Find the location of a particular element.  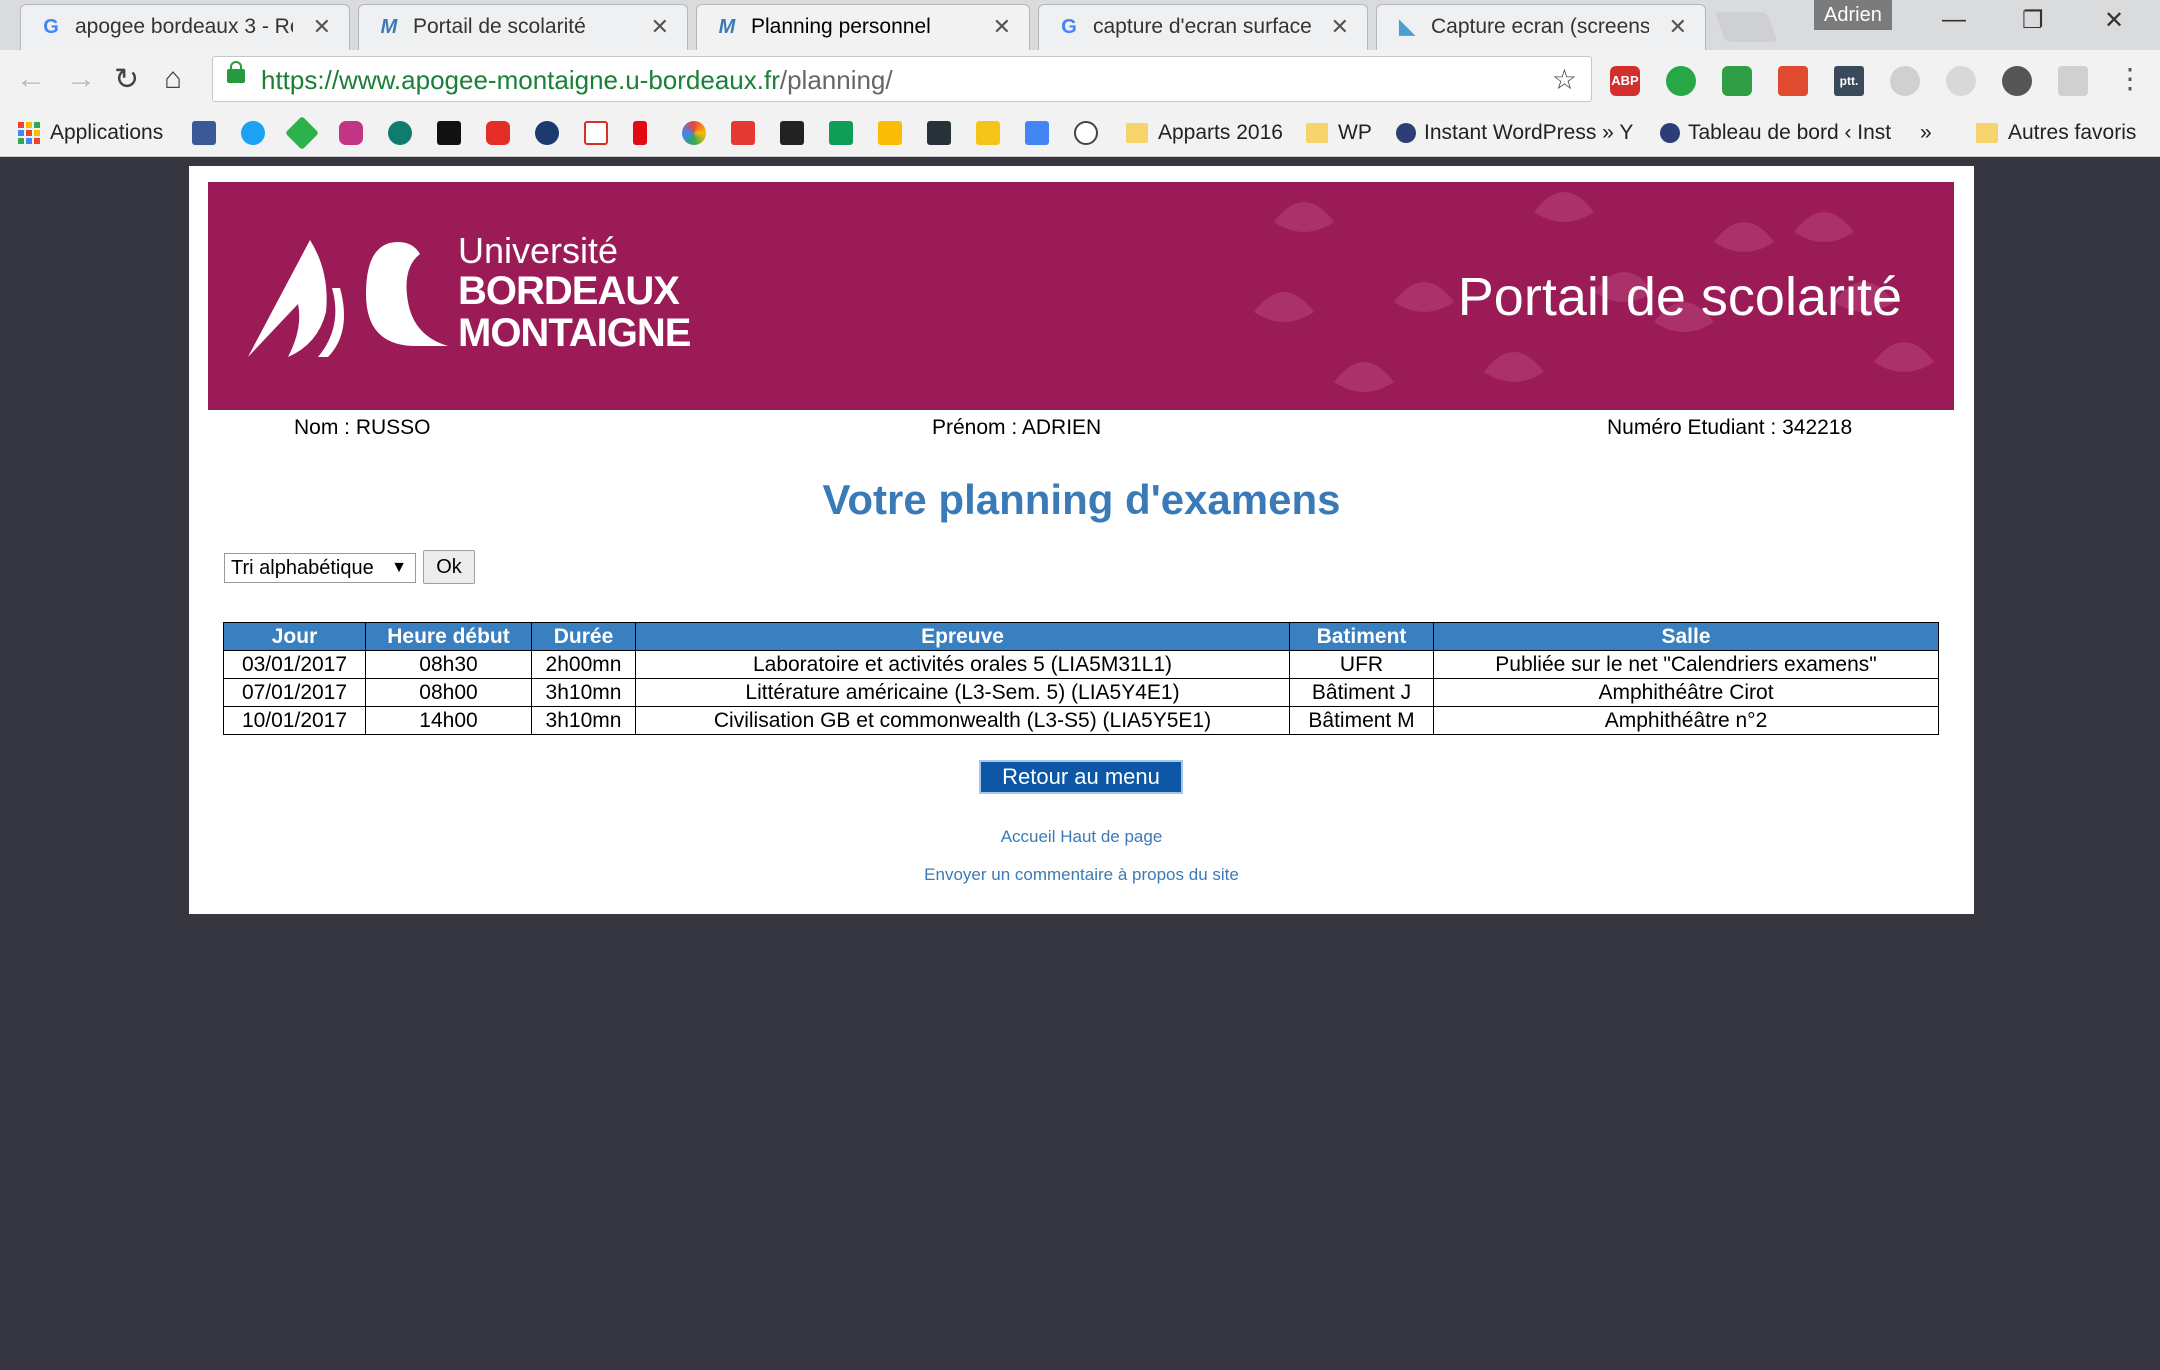

google-extension-icon is located at coordinates (1793, 81).